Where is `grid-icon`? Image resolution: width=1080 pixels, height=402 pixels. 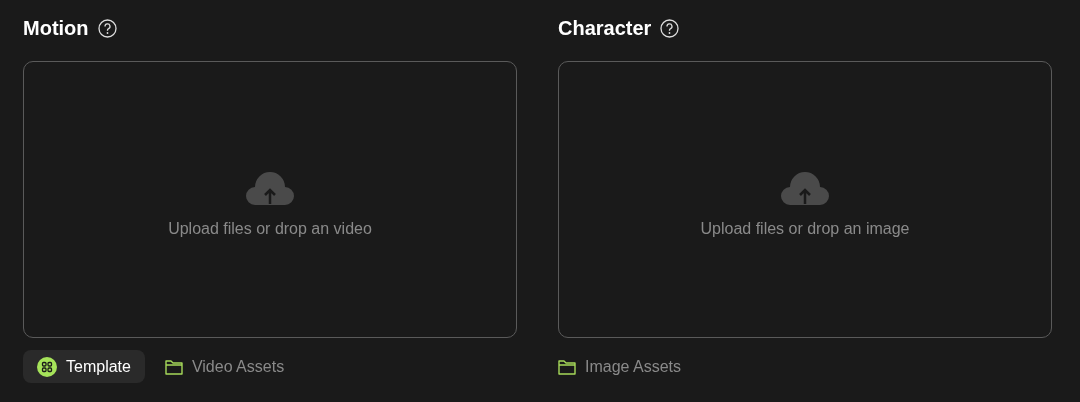 grid-icon is located at coordinates (47, 366).